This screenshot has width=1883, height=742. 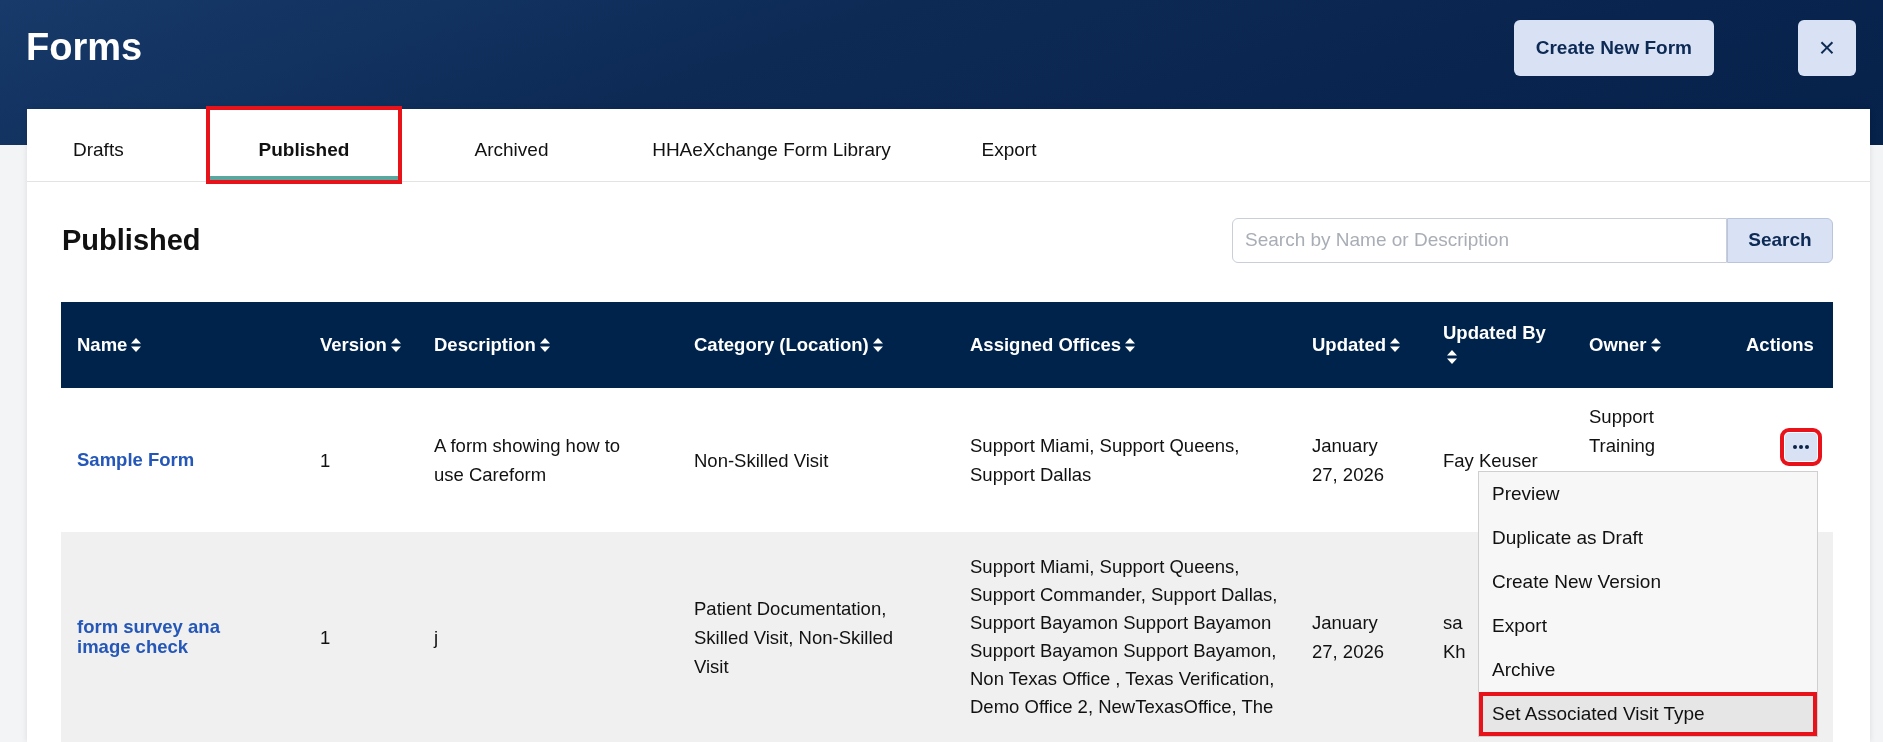 I want to click on menu-item: Export, so click(x=1648, y=626).